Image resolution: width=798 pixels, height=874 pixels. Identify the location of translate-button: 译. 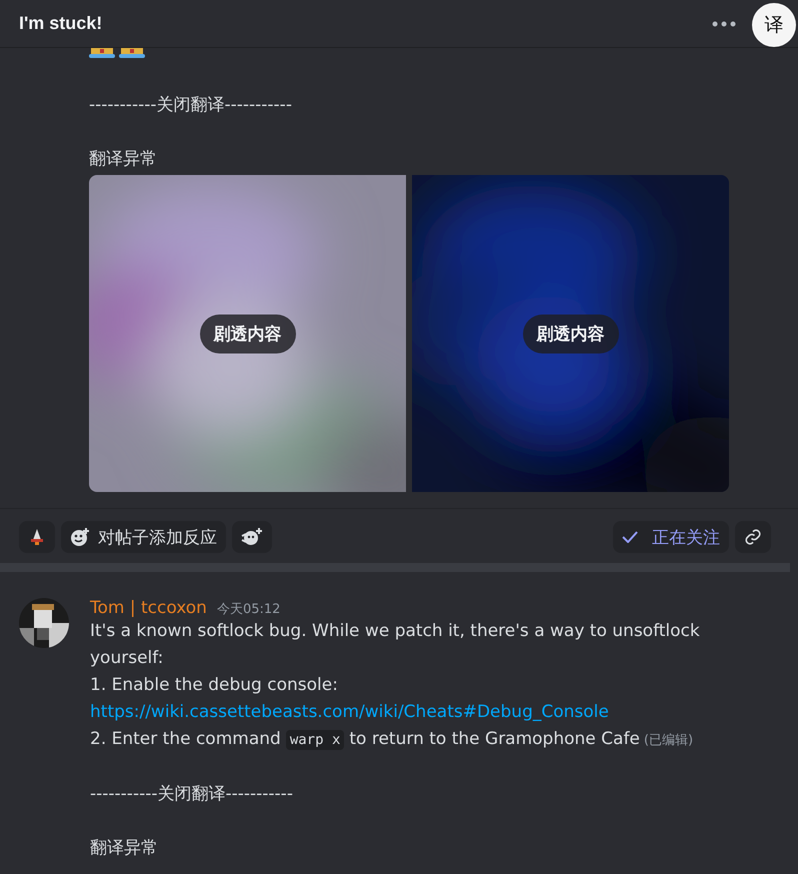
(774, 24).